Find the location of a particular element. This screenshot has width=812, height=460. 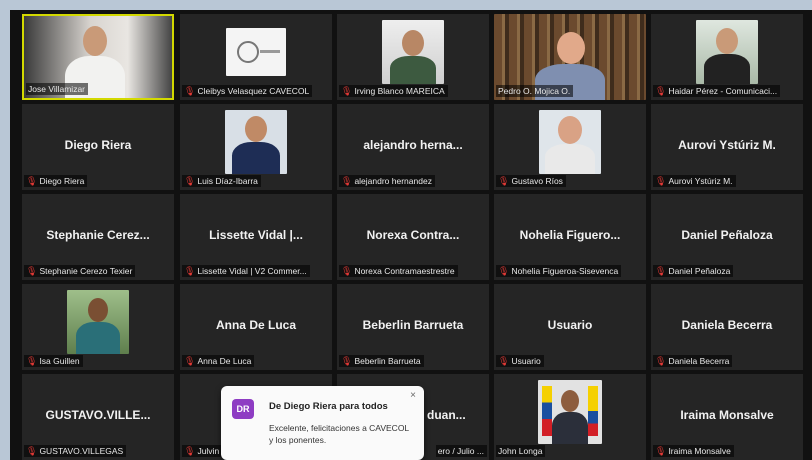

participant-display-name: Usuario is located at coordinates (570, 325).